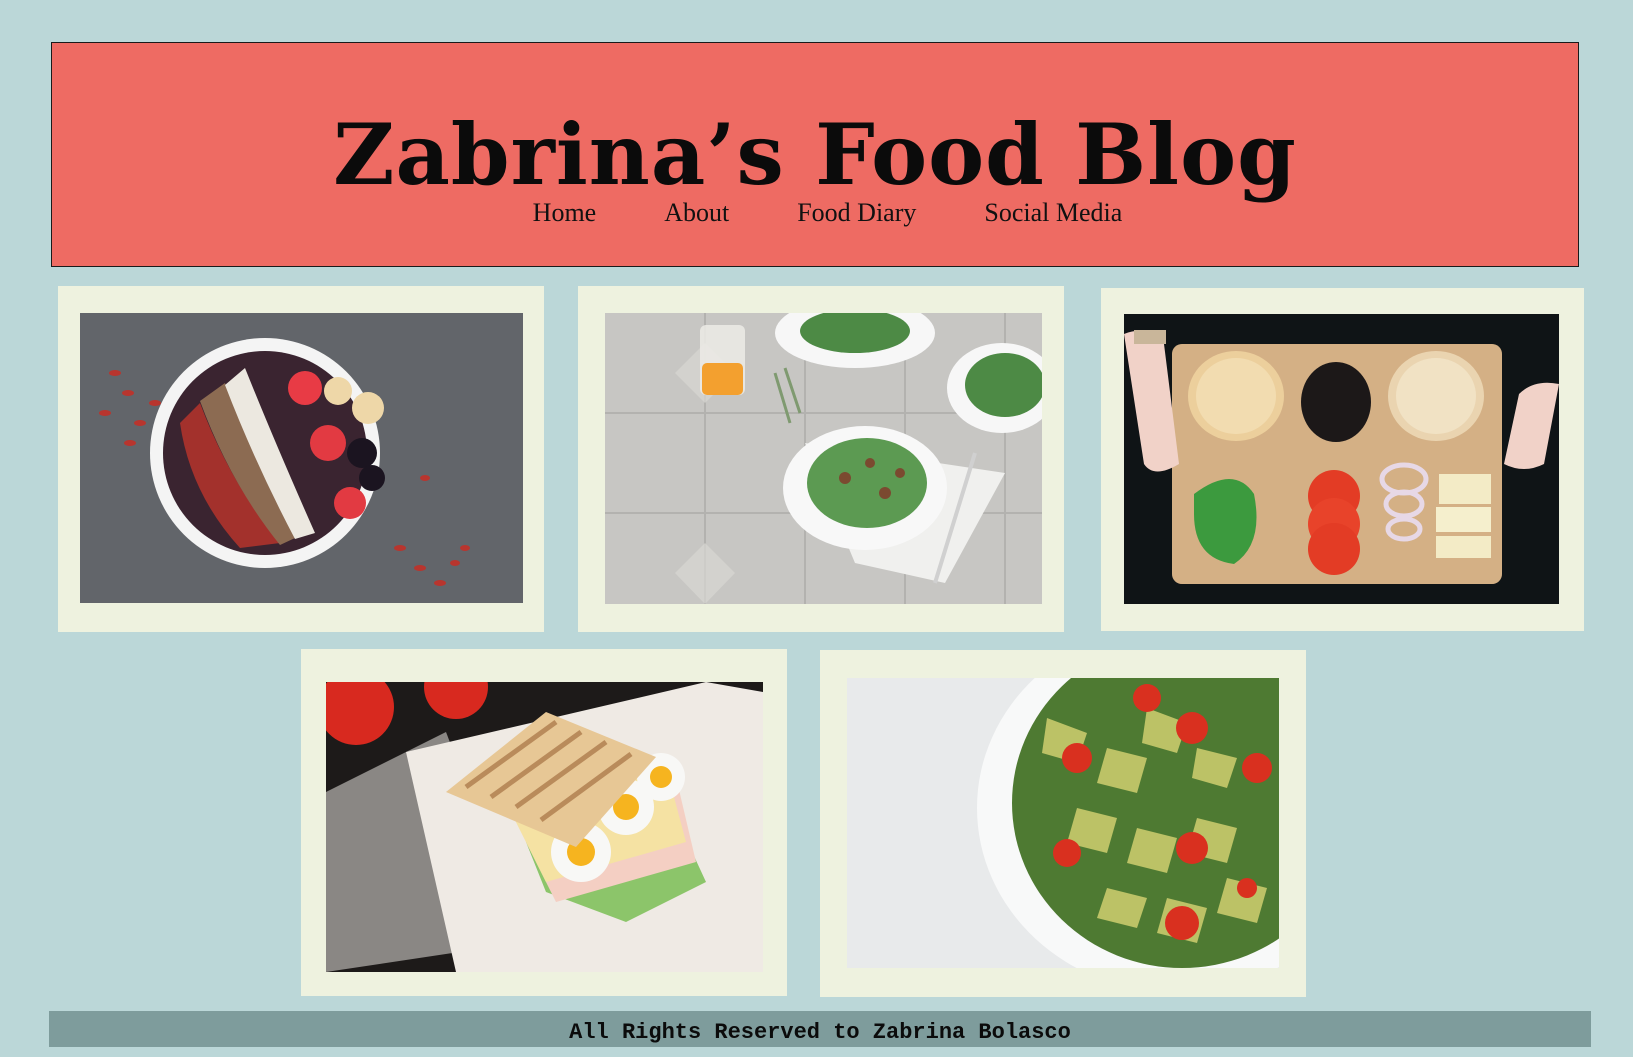 The image size is (1633, 1057). I want to click on acai-bowl-photo, so click(301, 458).